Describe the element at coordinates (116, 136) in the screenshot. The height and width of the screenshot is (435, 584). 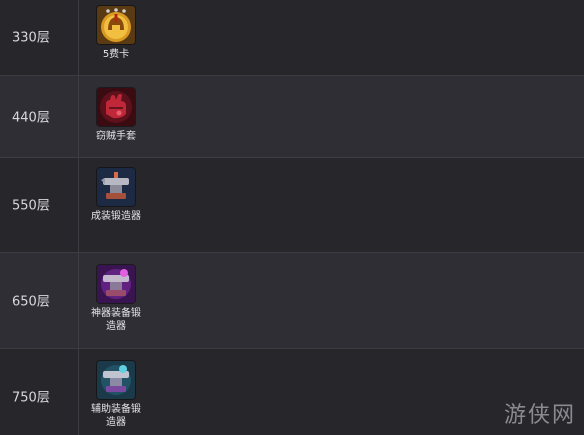
I see `reward-name: 窃贼手套` at that location.